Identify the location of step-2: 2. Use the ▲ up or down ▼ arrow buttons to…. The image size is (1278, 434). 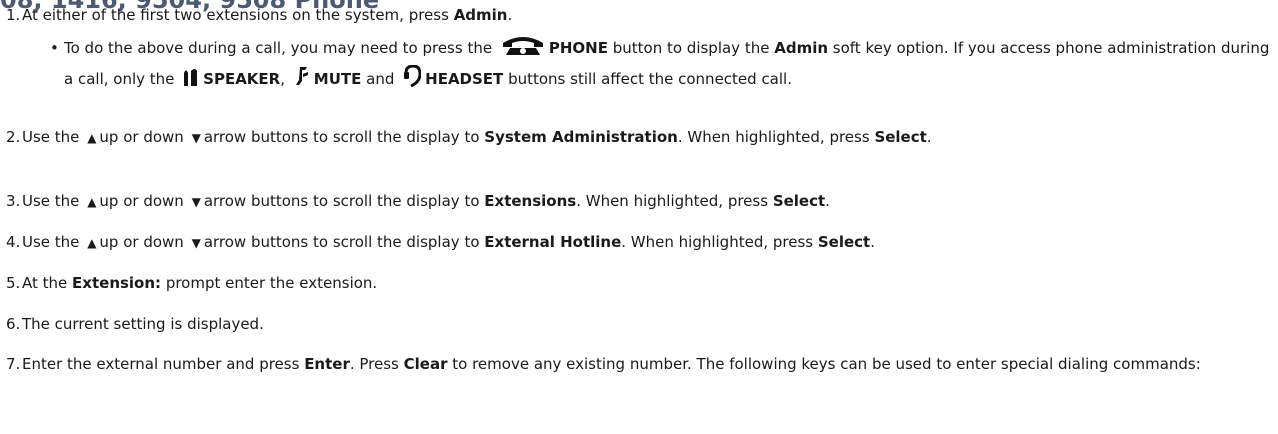
(635, 137).